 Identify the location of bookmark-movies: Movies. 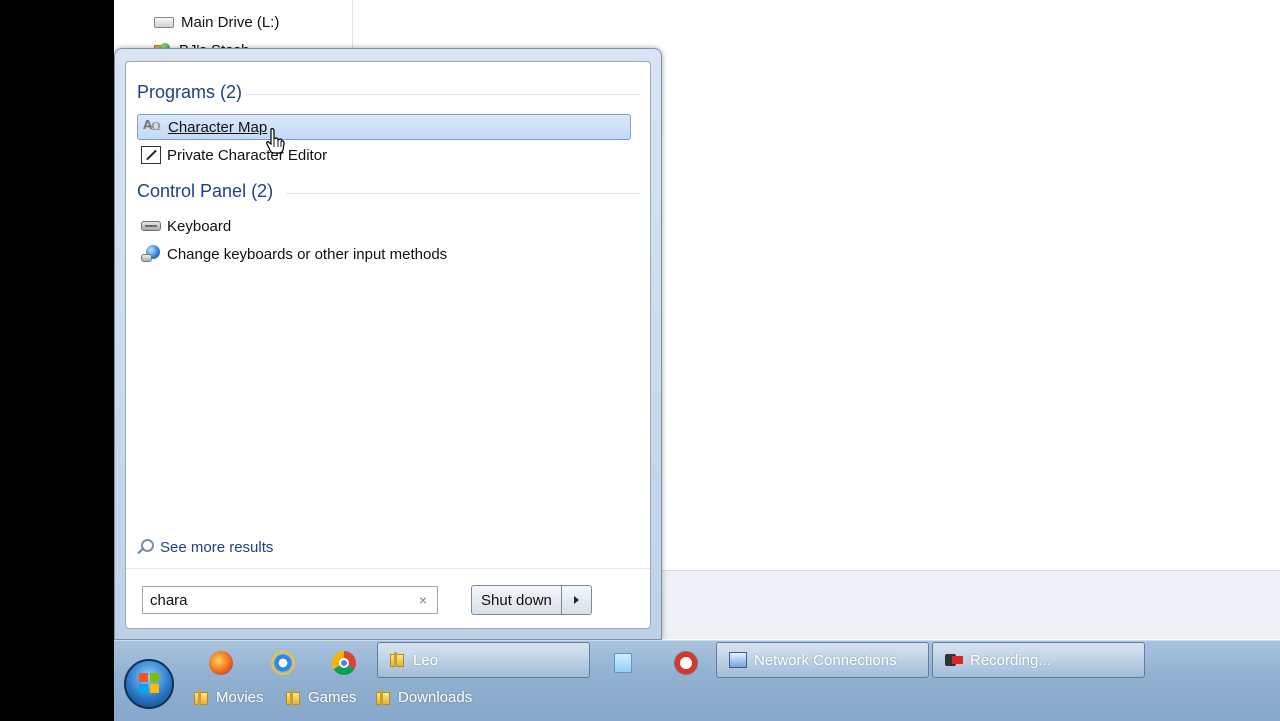
(229, 697).